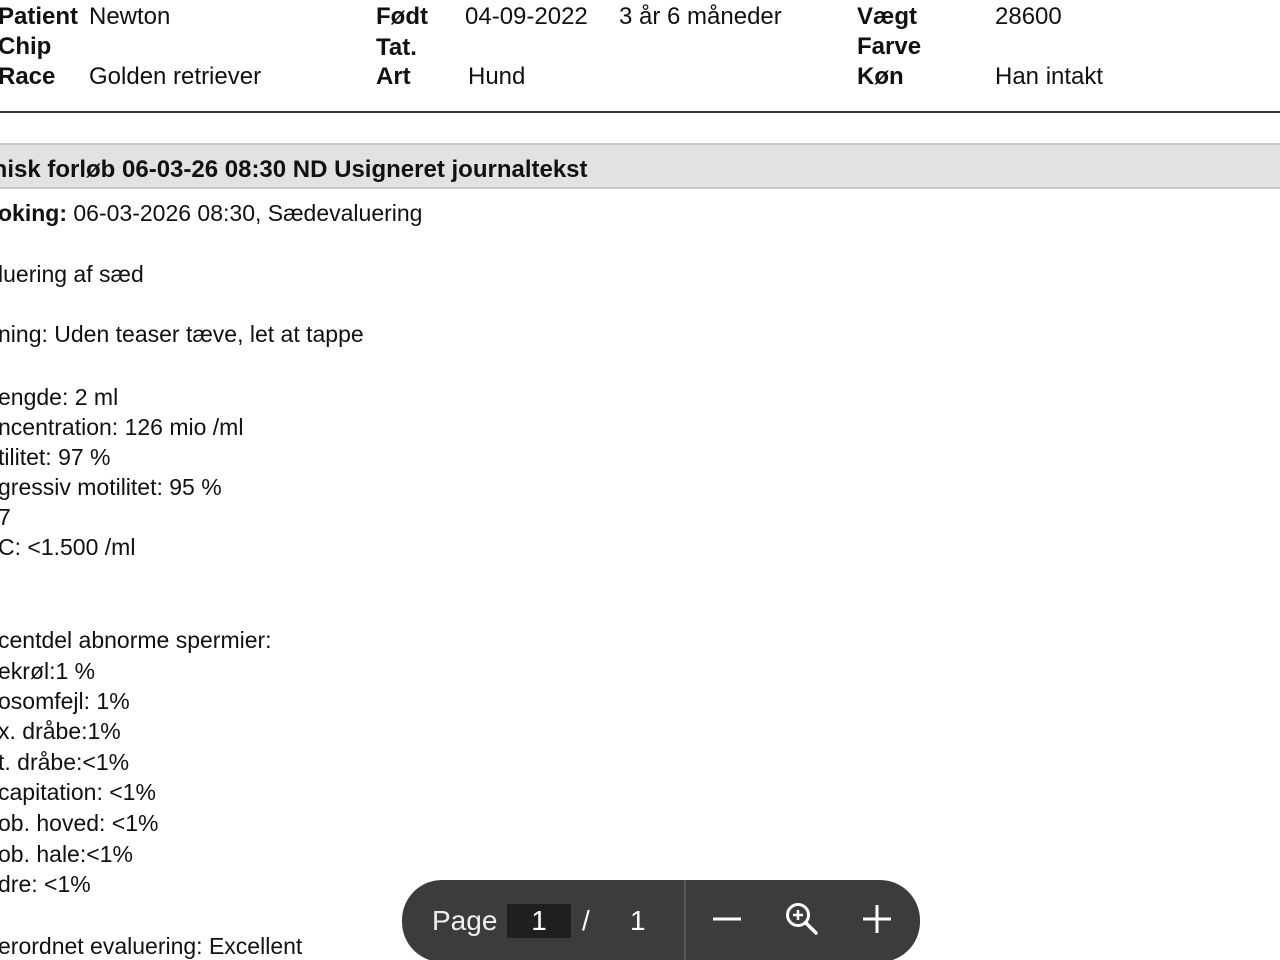 The width and height of the screenshot is (1280, 960). I want to click on booking-line: oking: 06-03-2026 08:30, Sædevaluering, so click(211, 213).